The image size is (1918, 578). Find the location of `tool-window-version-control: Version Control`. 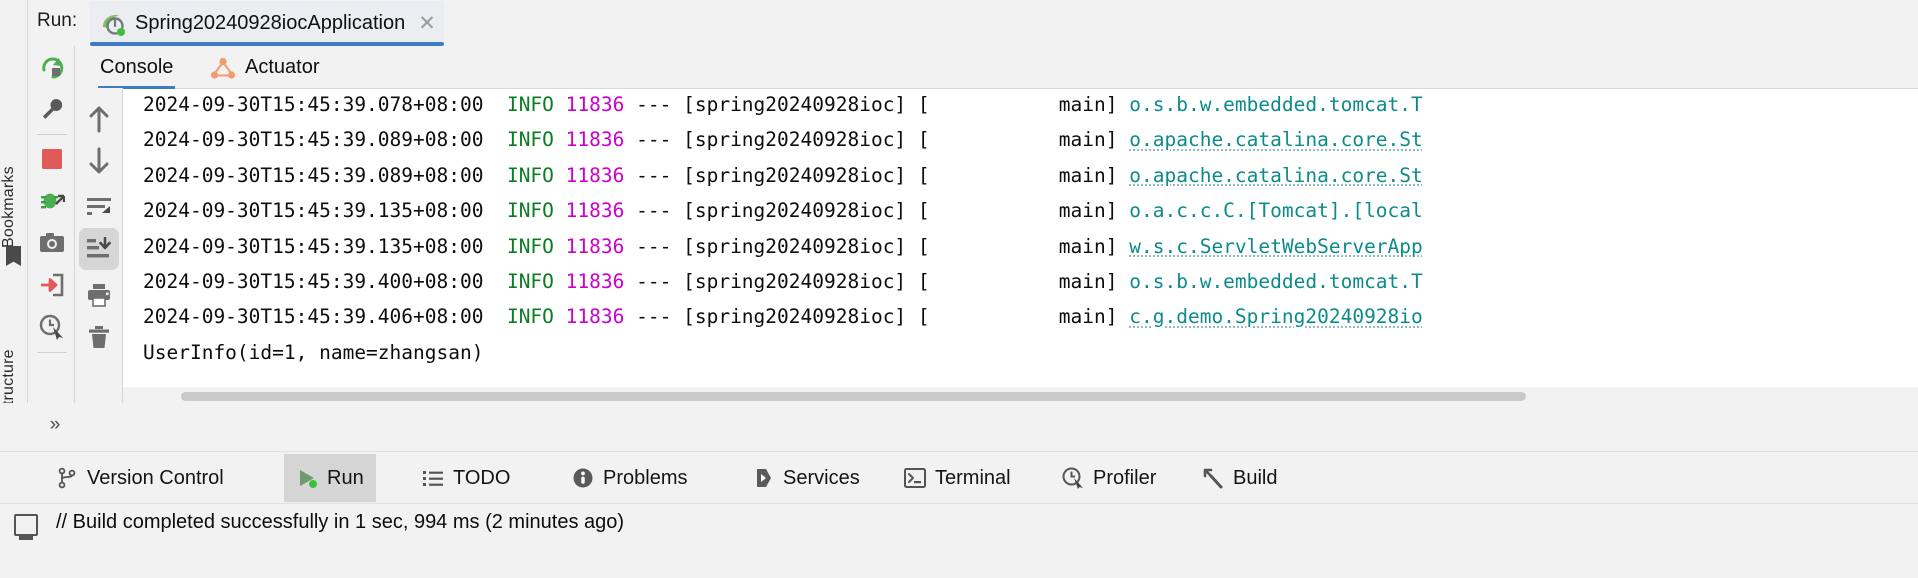

tool-window-version-control: Version Control is located at coordinates (140, 478).